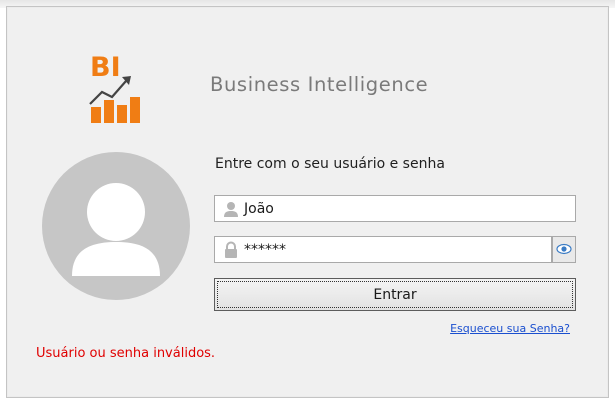 The width and height of the screenshot is (615, 405). I want to click on password-field: ******, so click(383, 249).